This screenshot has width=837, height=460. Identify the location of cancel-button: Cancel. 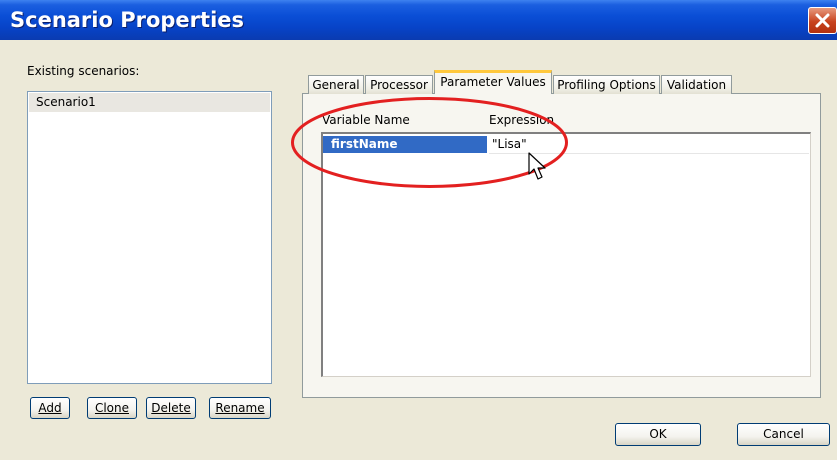
(783, 434).